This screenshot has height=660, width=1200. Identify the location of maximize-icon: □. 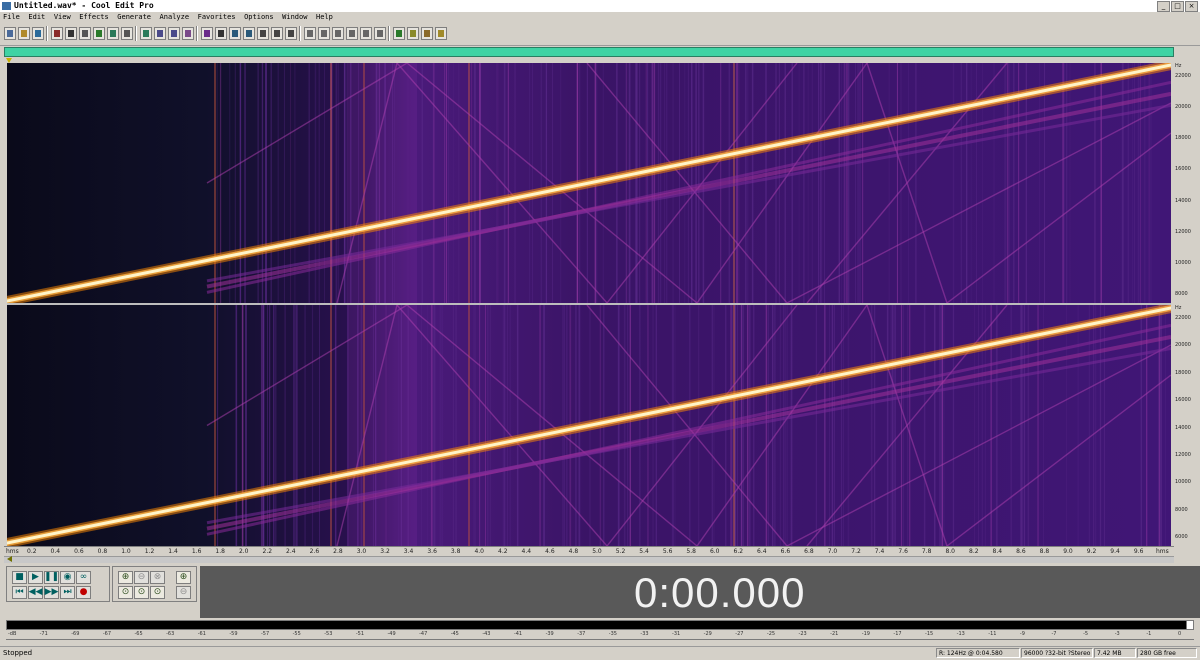
(1177, 6).